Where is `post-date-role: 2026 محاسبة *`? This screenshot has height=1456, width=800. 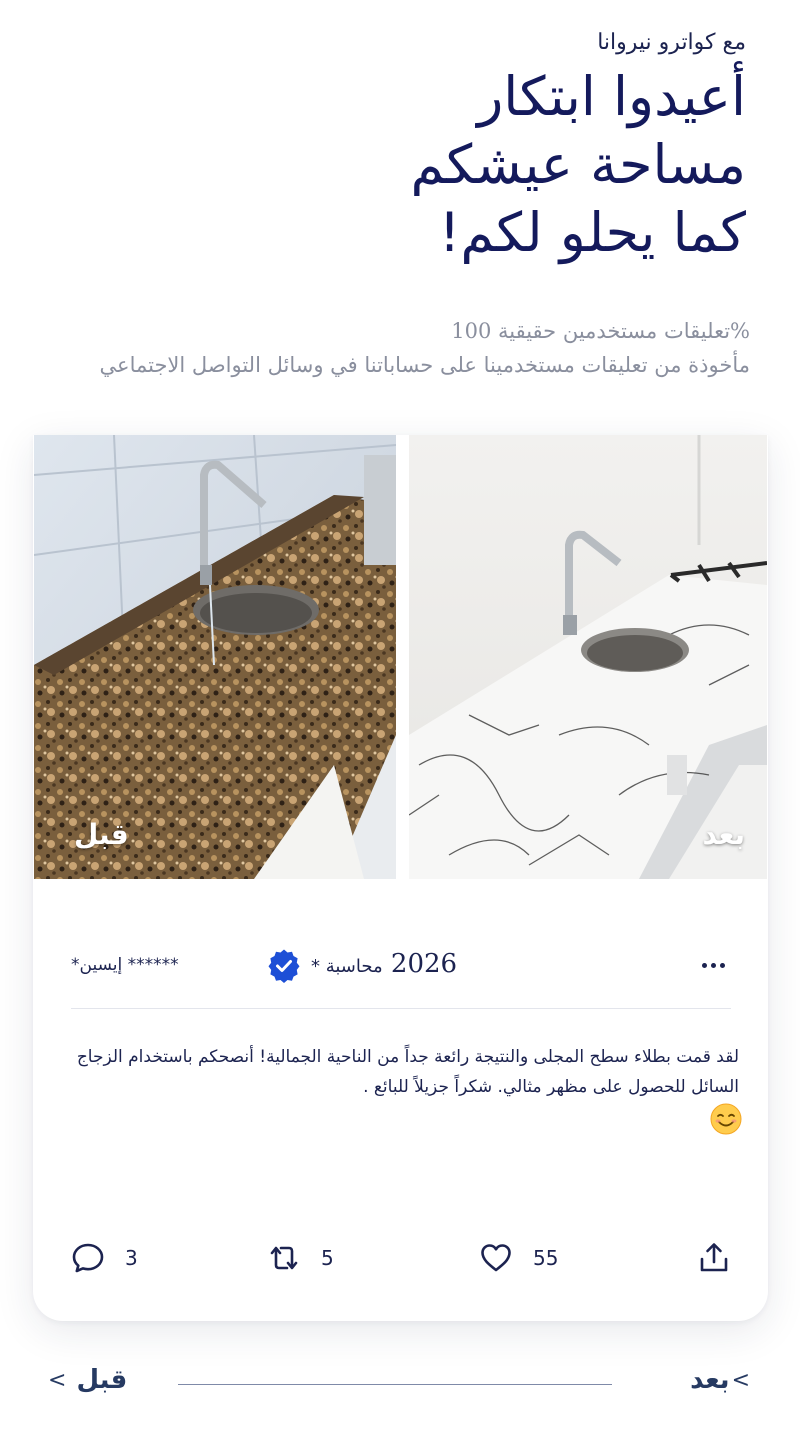
post-date-role: 2026 محاسبة * is located at coordinates (384, 964).